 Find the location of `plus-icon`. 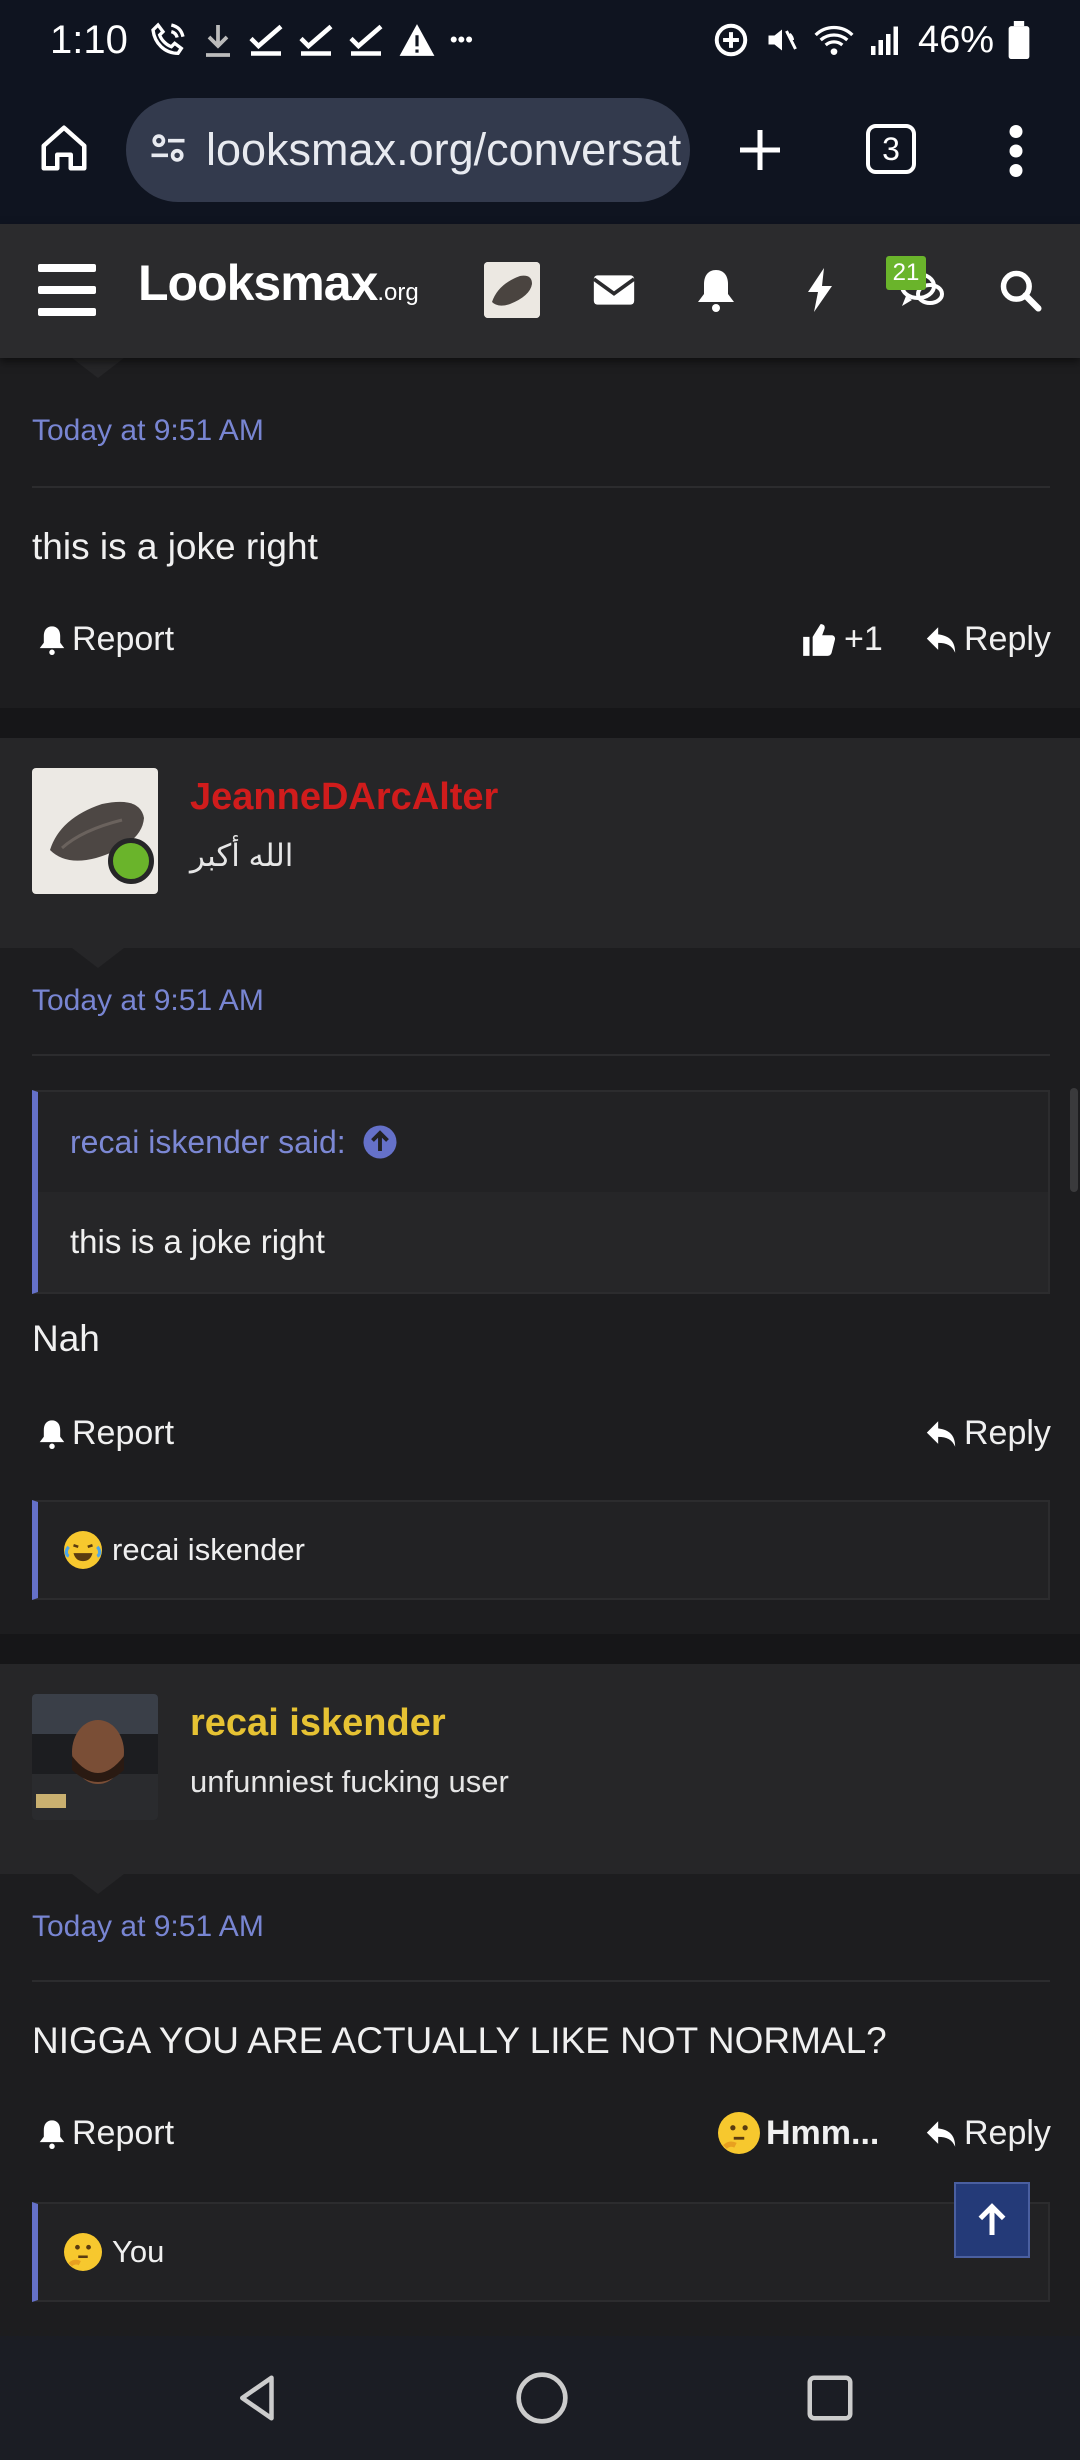

plus-icon is located at coordinates (760, 150).